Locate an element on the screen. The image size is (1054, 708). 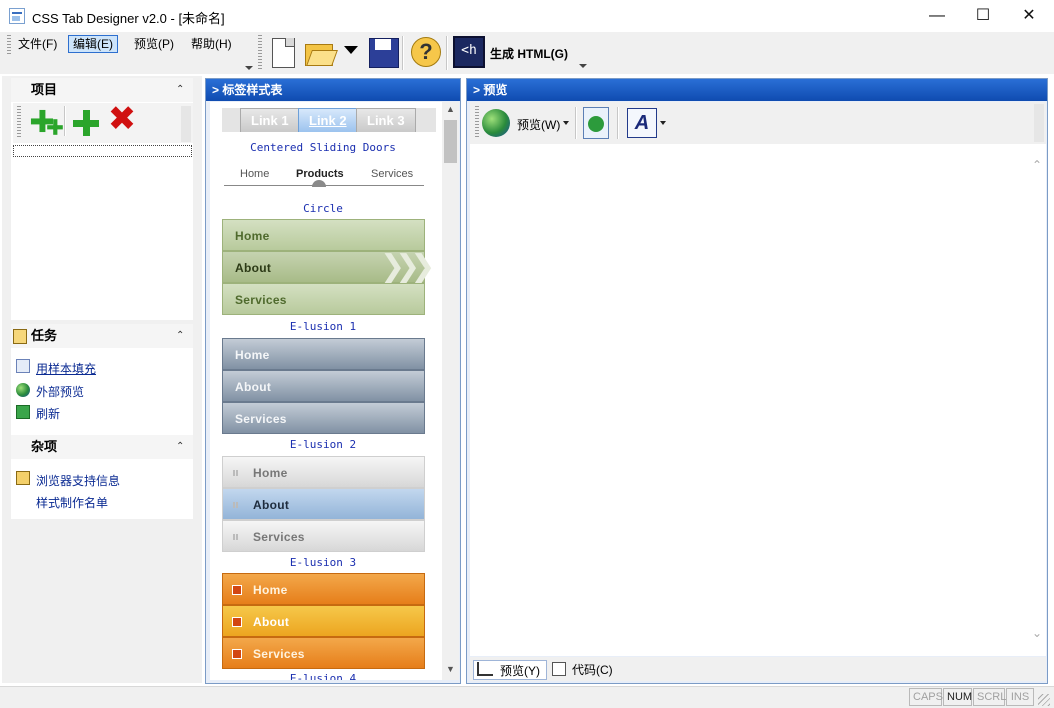
style-caption: E-lusion 3 is located at coordinates (323, 562).